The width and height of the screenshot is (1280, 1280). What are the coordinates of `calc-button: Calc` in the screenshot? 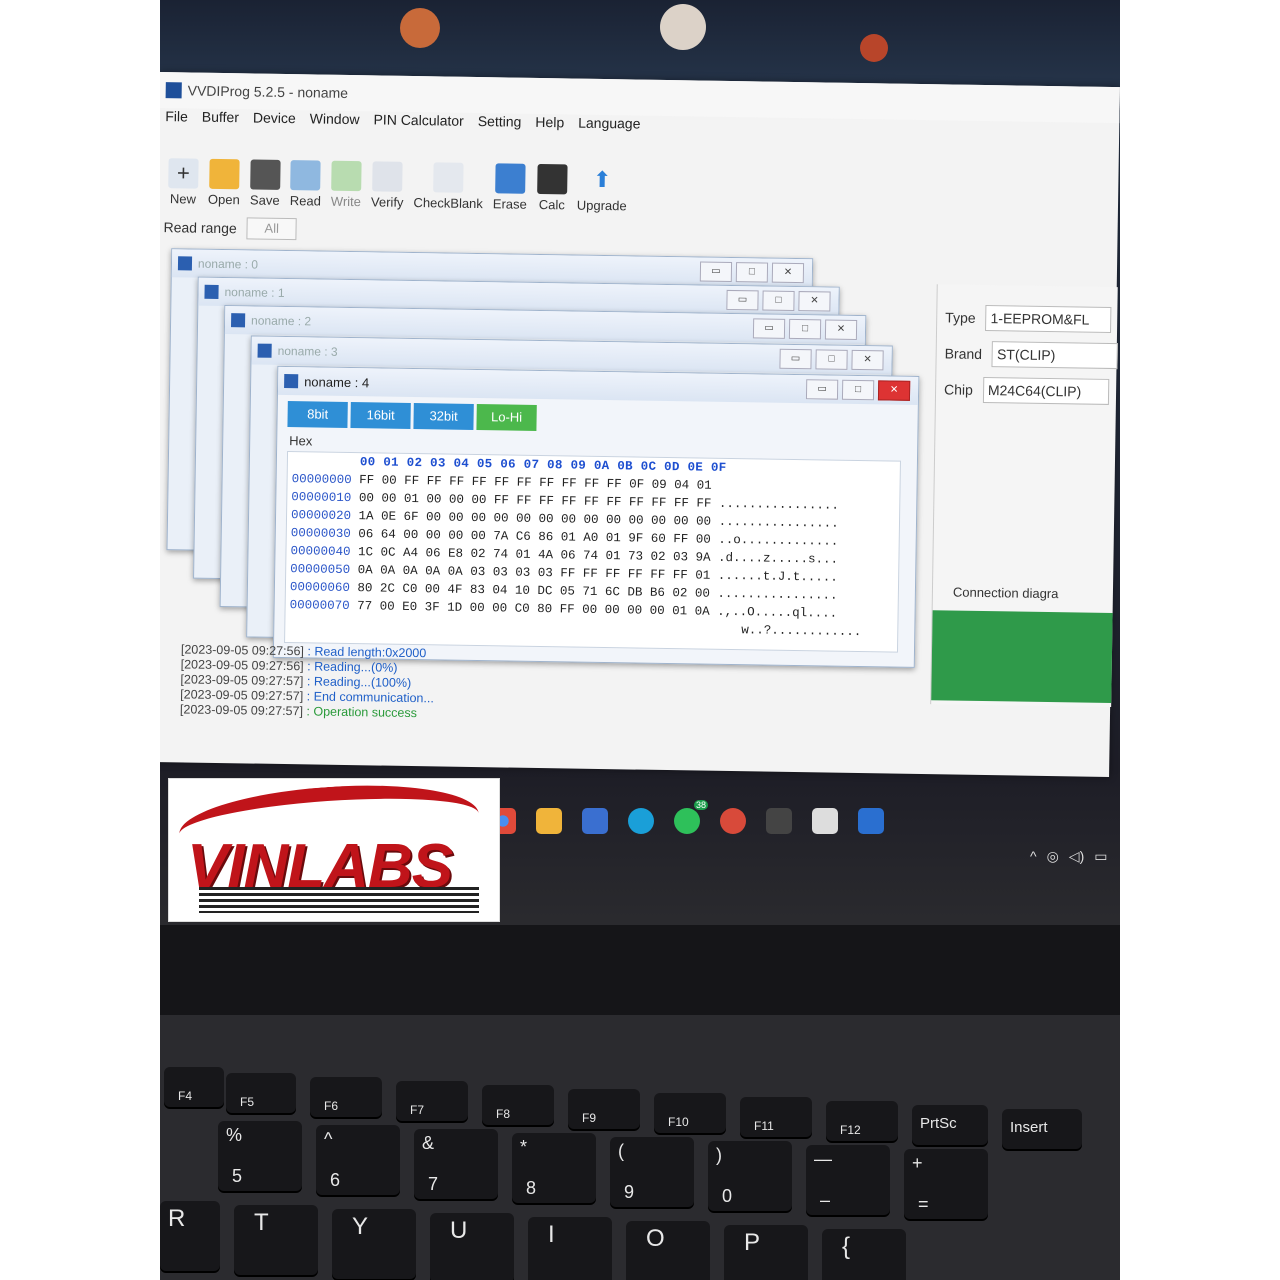 It's located at (552, 187).